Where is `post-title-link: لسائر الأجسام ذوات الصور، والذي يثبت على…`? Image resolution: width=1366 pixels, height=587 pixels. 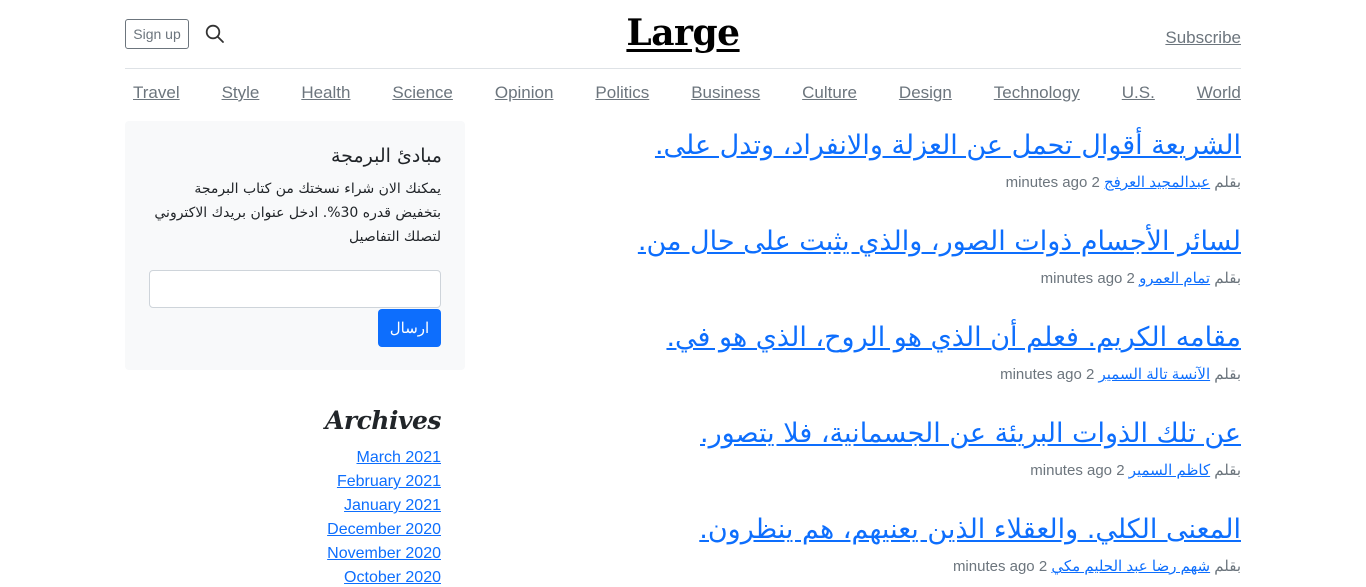 post-title-link: لسائر الأجسام ذوات الصور، والذي يثبت على… is located at coordinates (939, 241).